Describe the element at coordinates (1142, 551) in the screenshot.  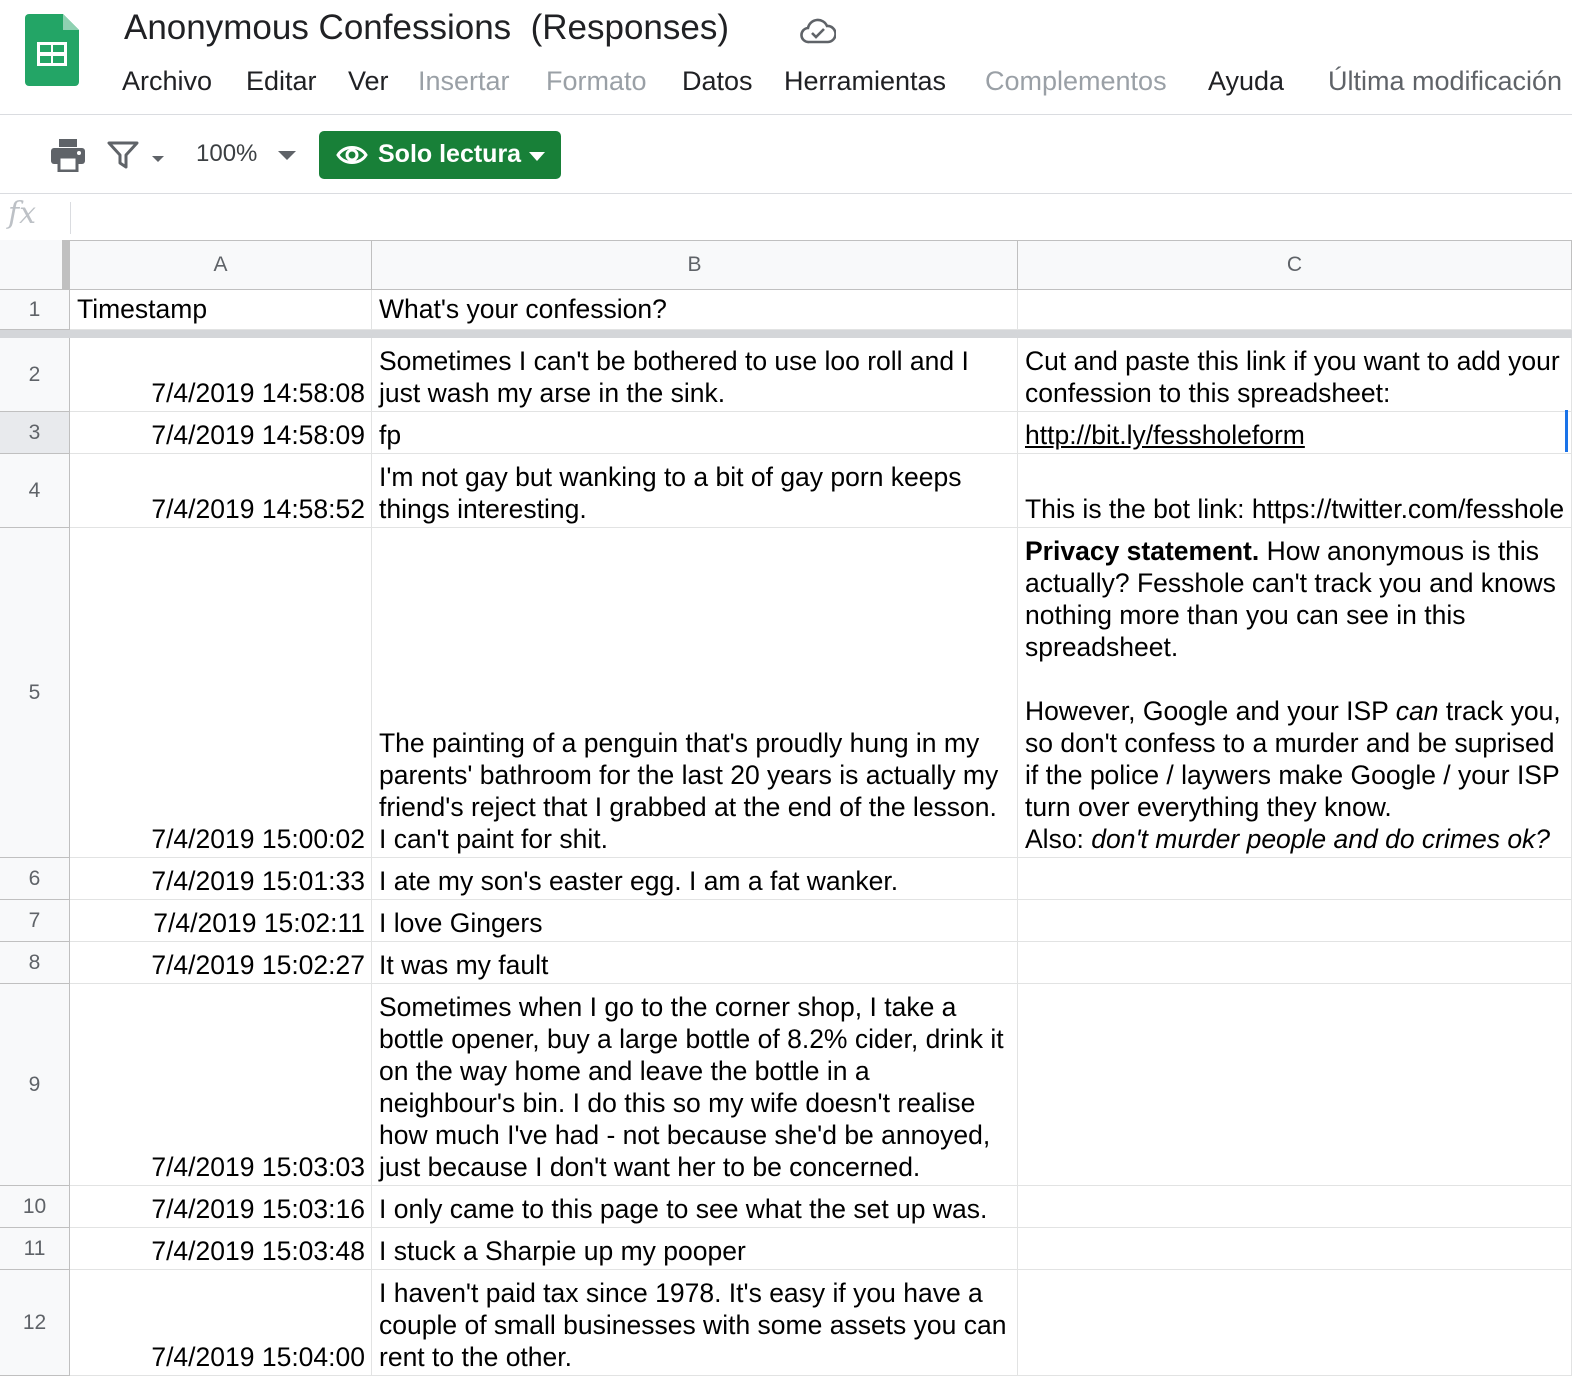
I see `privacy-heading: Privacy statement.` at that location.